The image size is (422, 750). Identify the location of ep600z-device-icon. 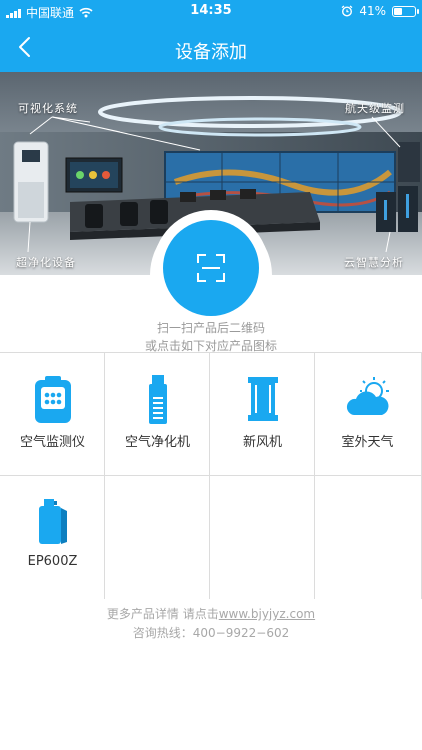
(52, 521).